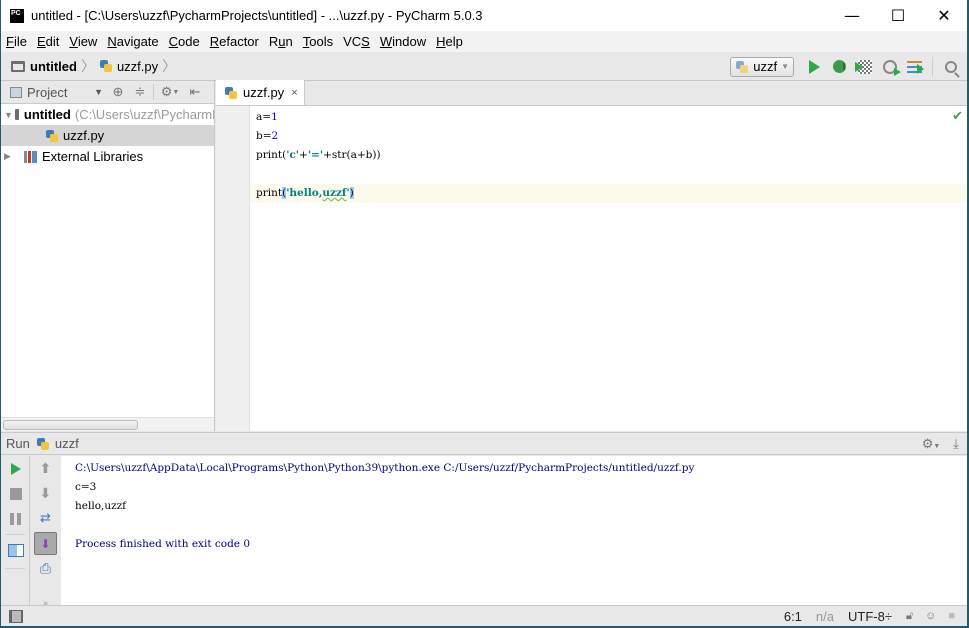 The height and width of the screenshot is (628, 969). I want to click on scroll-from-source-icon: ⊕, so click(118, 92).